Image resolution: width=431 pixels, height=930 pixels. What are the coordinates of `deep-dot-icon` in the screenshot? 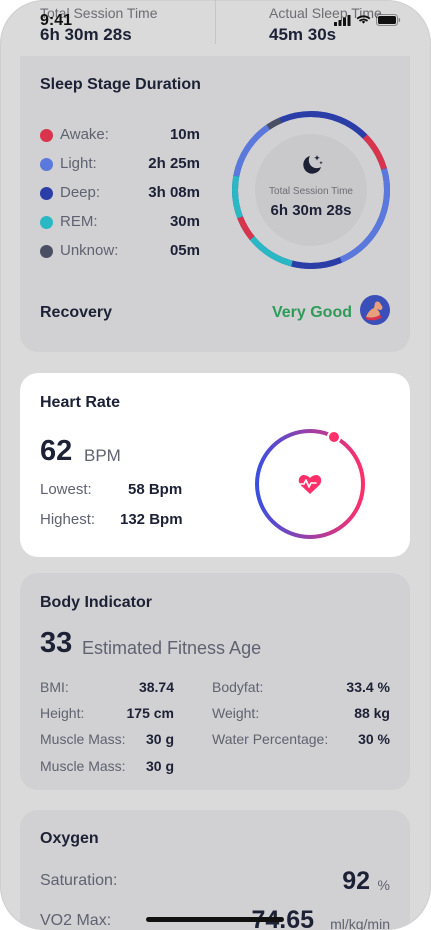 It's located at (46, 193).